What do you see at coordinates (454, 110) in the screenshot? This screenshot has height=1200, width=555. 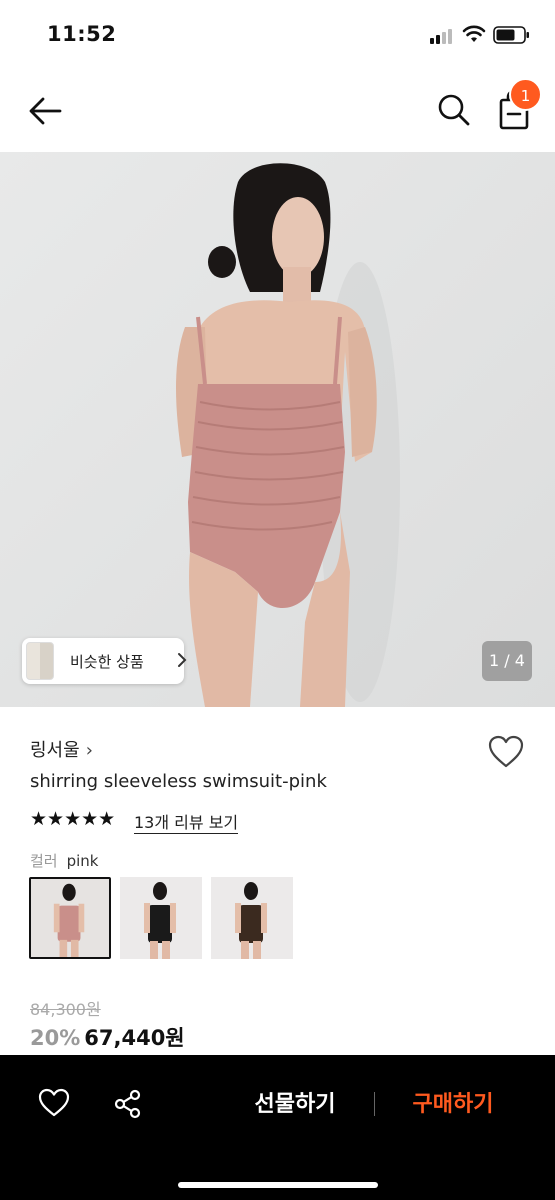 I see `search-icon` at bounding box center [454, 110].